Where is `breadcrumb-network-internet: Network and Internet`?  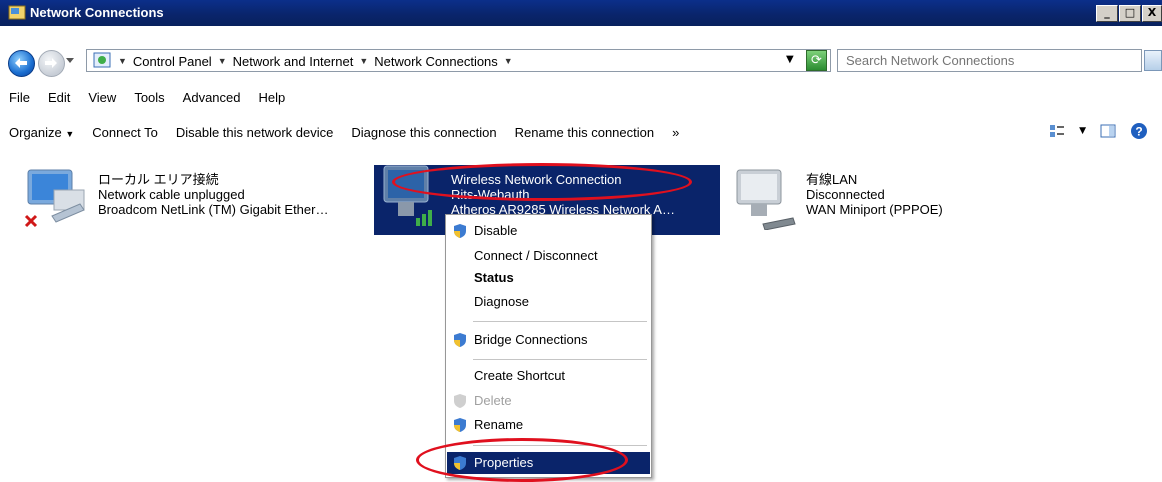
breadcrumb-network-internet: Network and Internet is located at coordinates (293, 61).